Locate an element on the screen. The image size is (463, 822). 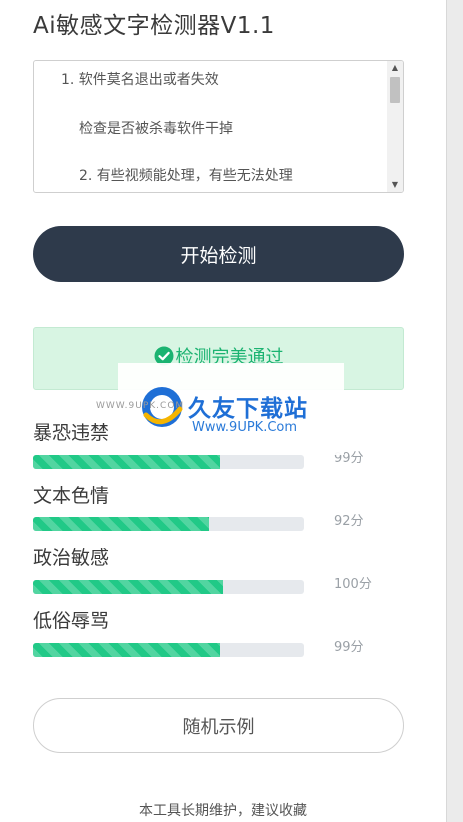
watermark-url: Www.9UPK.Com is located at coordinates (245, 427).